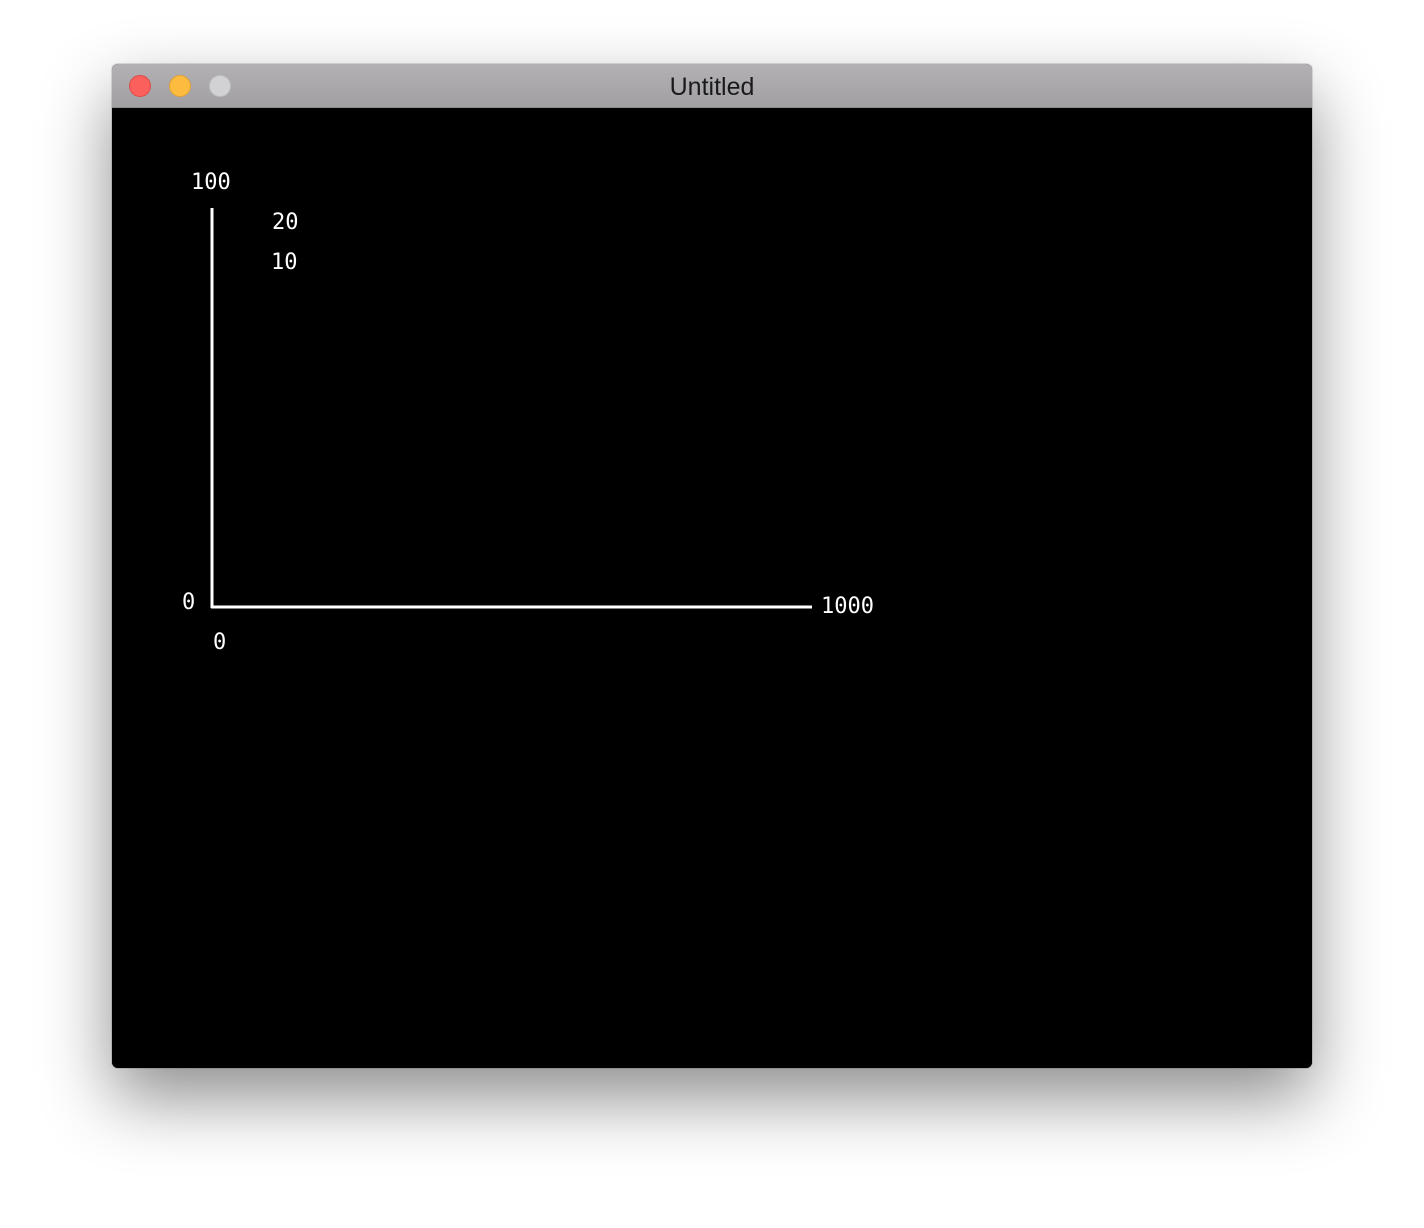 The height and width of the screenshot is (1228, 1424). I want to click on window-title: Untitled, so click(712, 87).